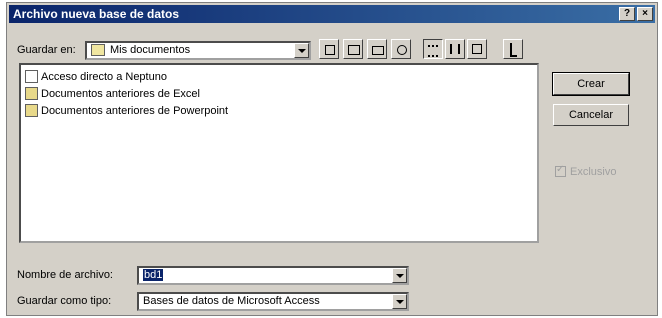  Describe the element at coordinates (96, 14) in the screenshot. I see `dialog-title: Archivo nueva base de datos` at that location.